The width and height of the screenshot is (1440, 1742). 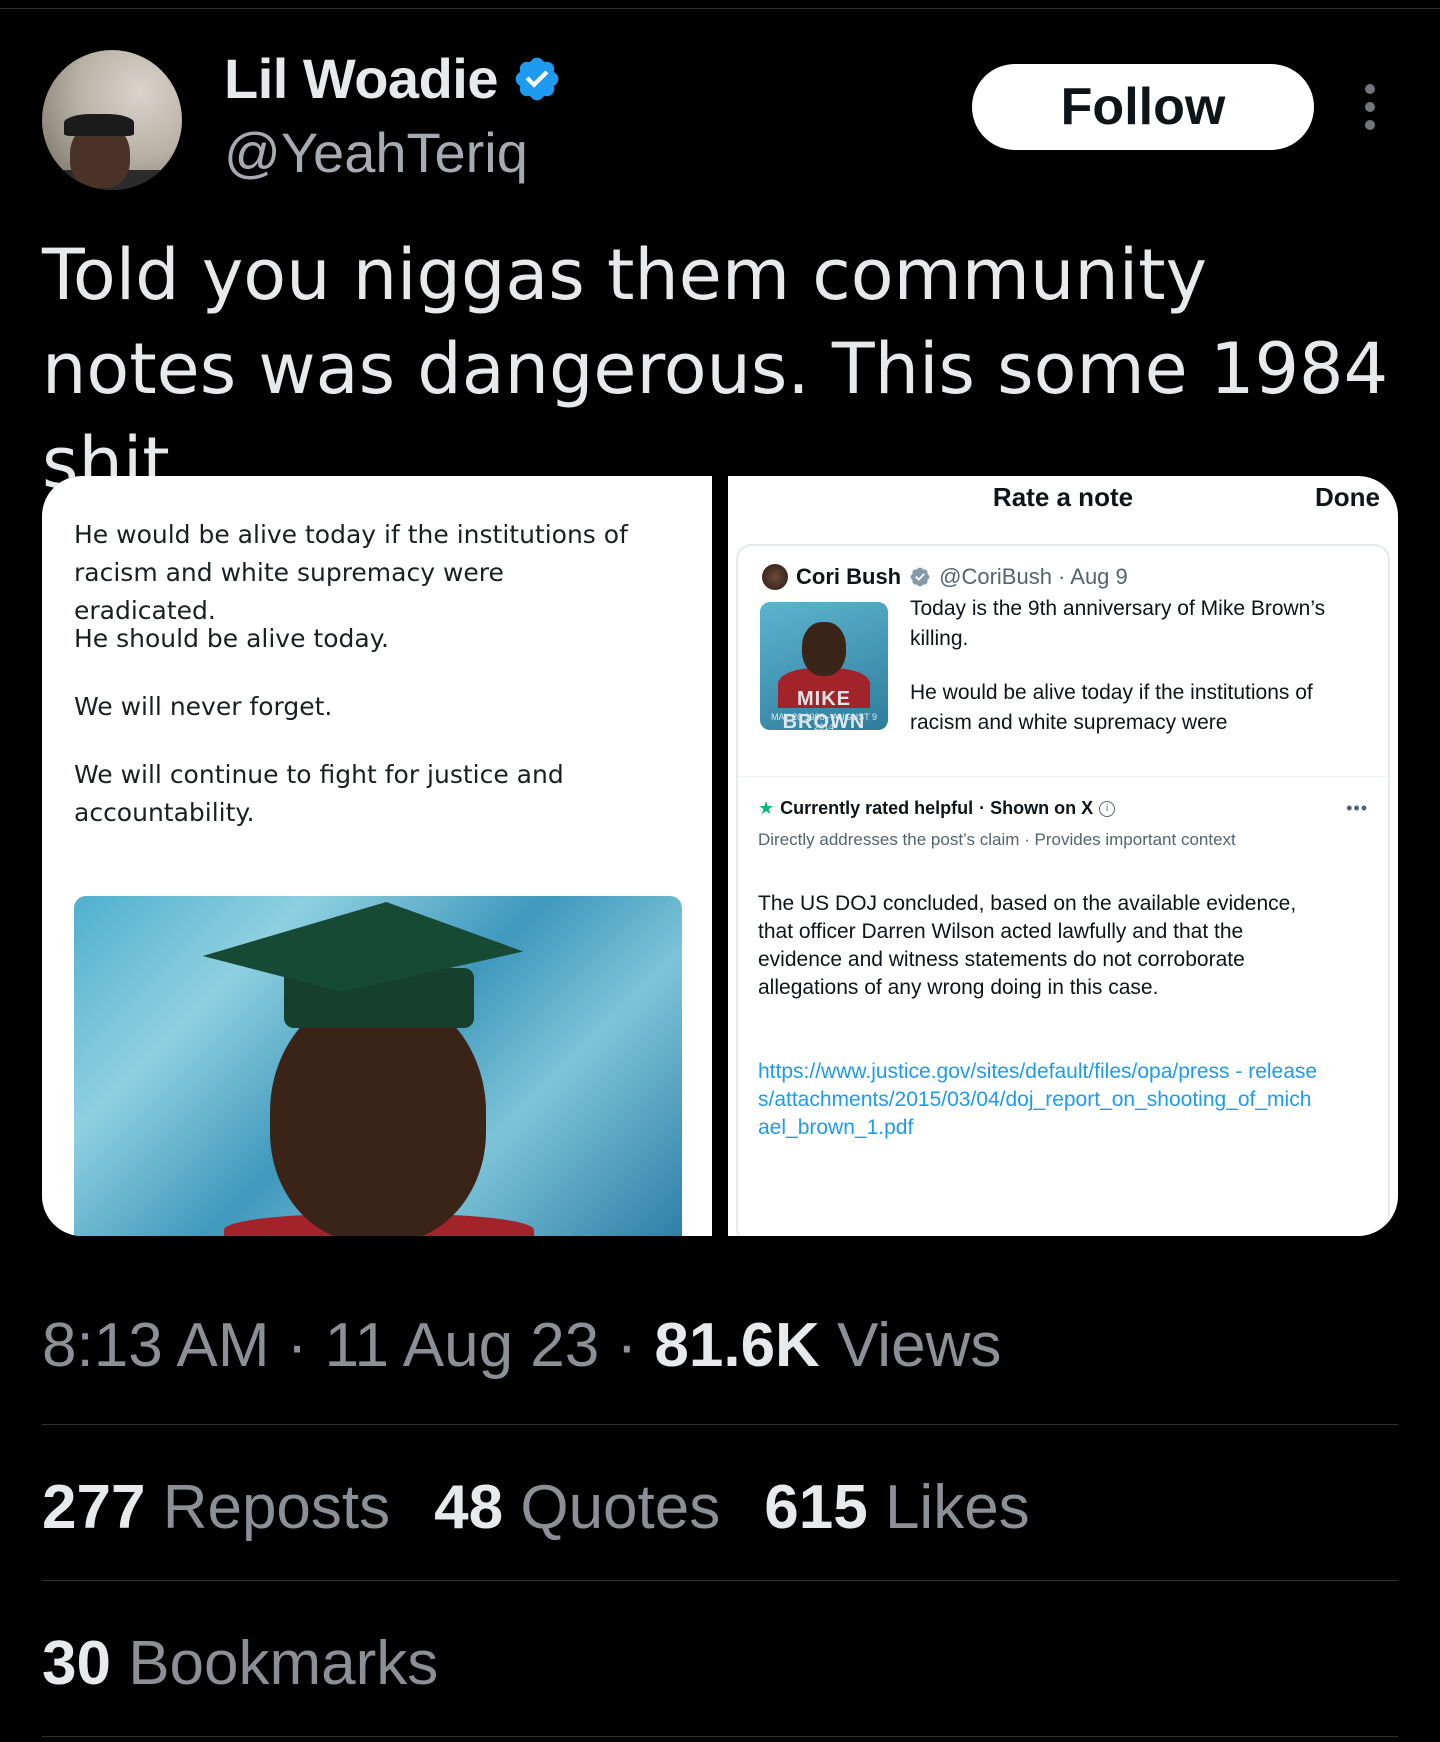 I want to click on reposts-count: 277, so click(x=94, y=1507).